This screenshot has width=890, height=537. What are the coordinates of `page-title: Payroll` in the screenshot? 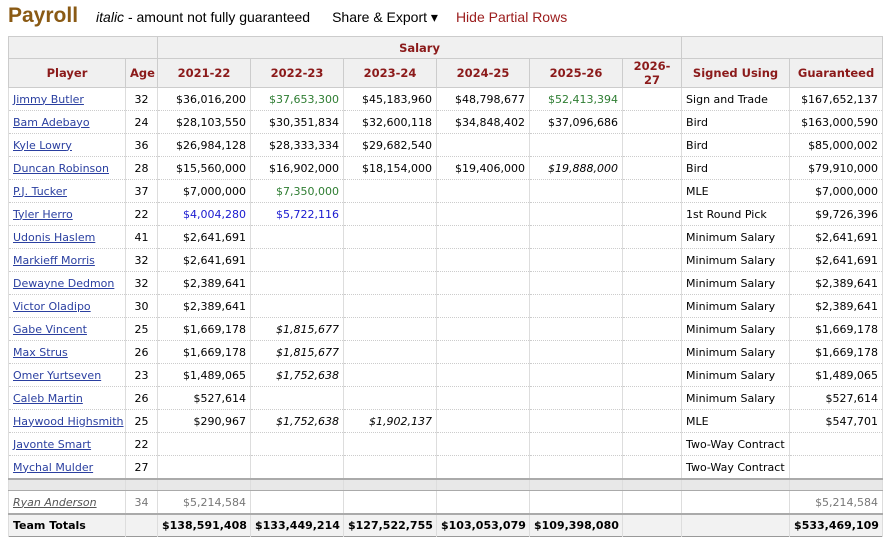 It's located at (43, 15).